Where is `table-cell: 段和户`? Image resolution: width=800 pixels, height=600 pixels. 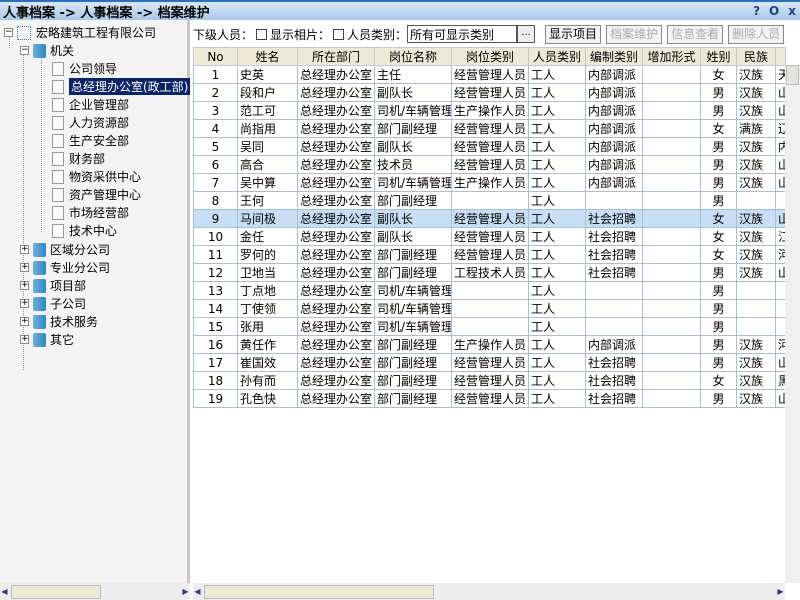 table-cell: 段和户 is located at coordinates (267, 92).